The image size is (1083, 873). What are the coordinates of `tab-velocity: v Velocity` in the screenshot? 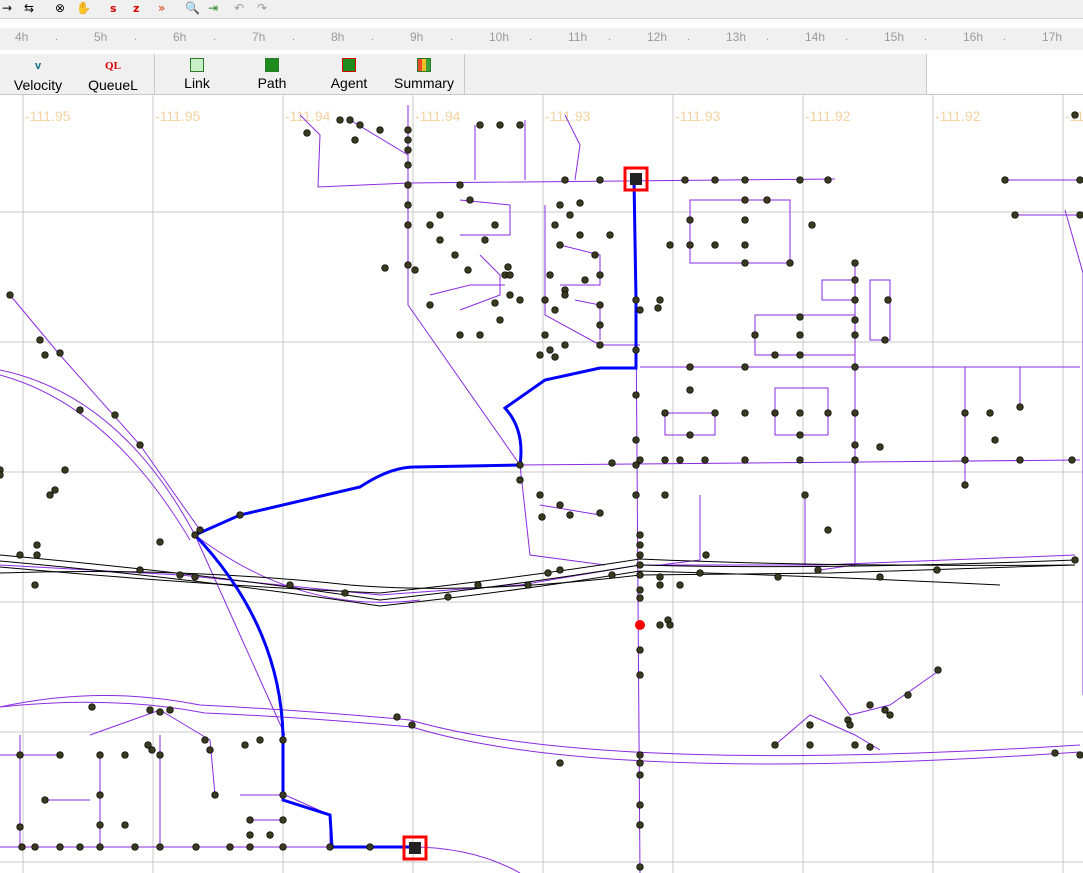 It's located at (38, 75).